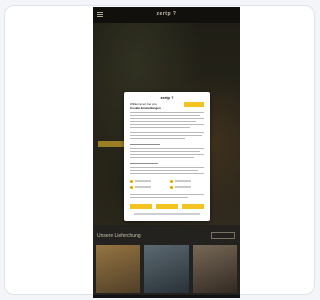 This screenshot has width=320, height=300. Describe the element at coordinates (193, 206) in the screenshot. I see `accept-all-button` at that location.